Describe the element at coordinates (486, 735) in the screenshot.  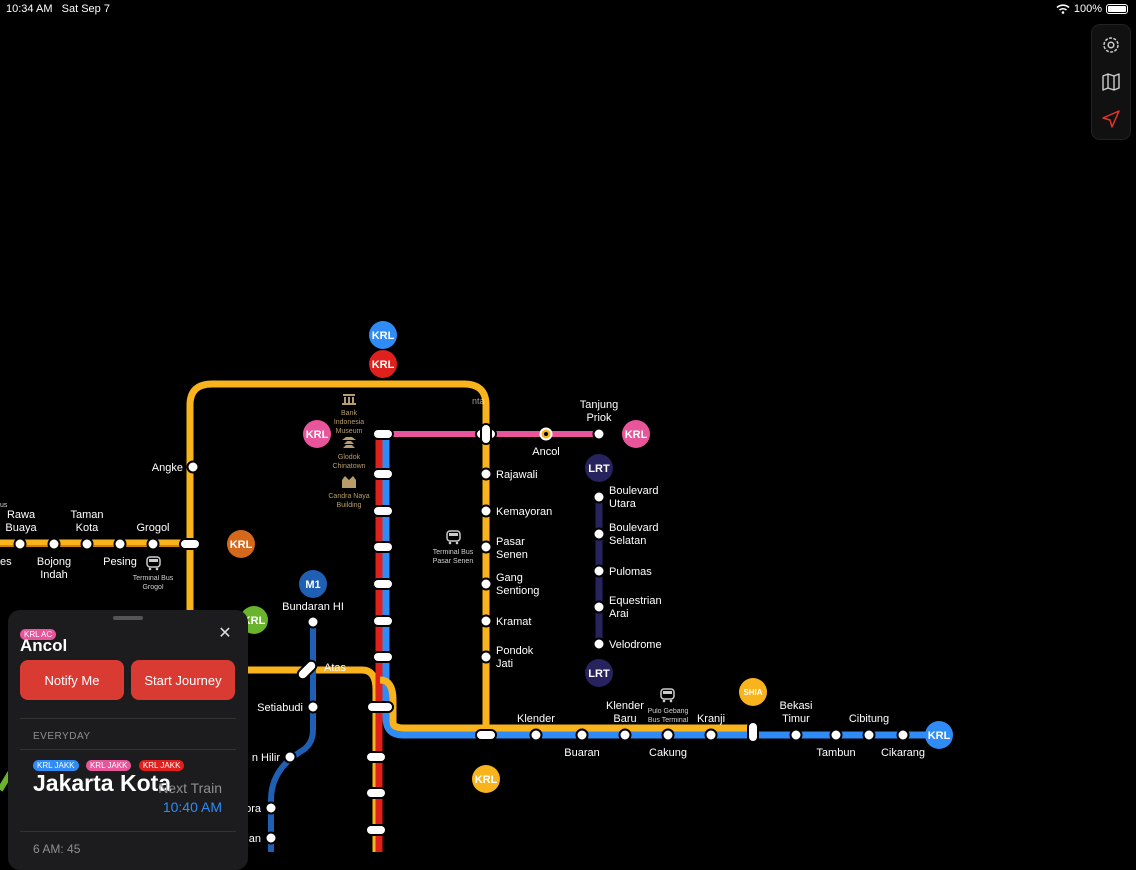
I see `station-jatinegara` at that location.